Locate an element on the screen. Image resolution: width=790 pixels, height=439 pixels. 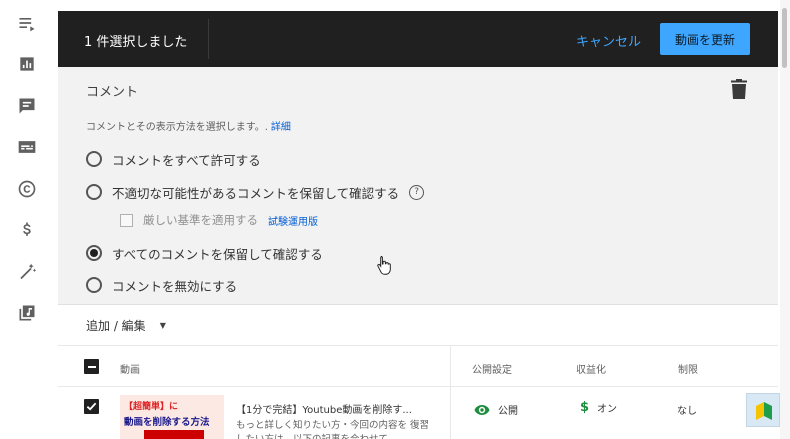
list-icon is located at coordinates (27, 23).